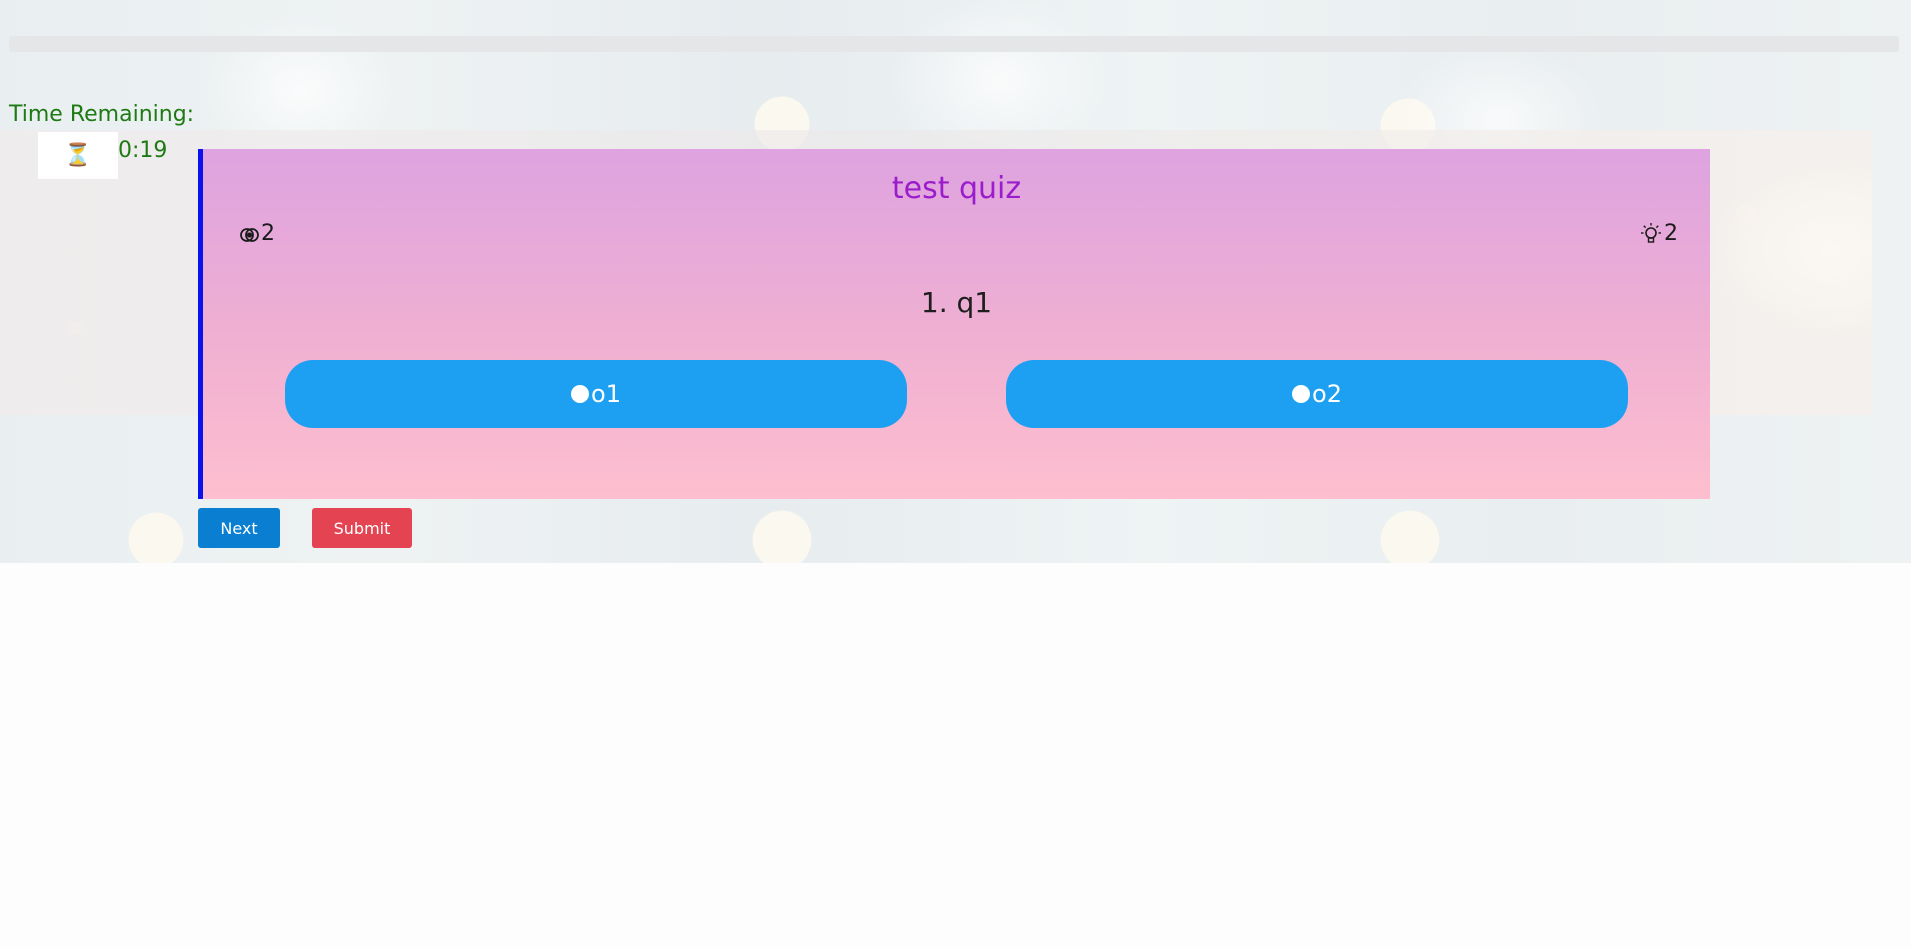  Describe the element at coordinates (956, 302) in the screenshot. I see `question-text: 1. q1` at that location.